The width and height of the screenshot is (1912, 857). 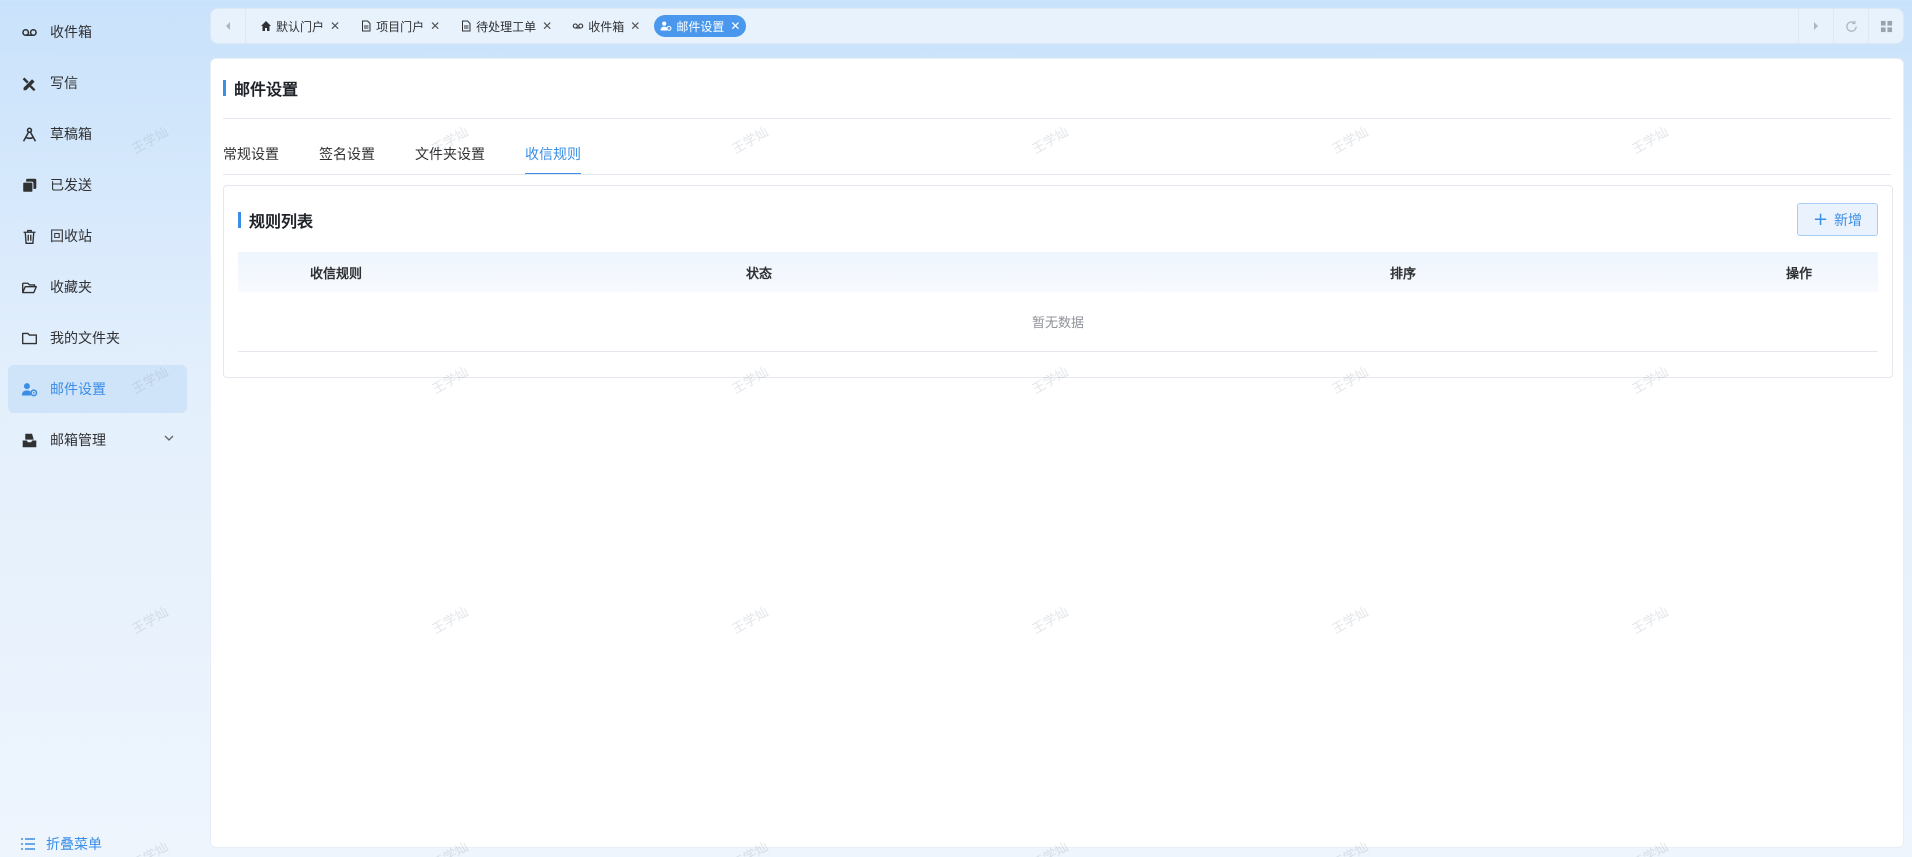 I want to click on grid-icon, so click(x=1886, y=26).